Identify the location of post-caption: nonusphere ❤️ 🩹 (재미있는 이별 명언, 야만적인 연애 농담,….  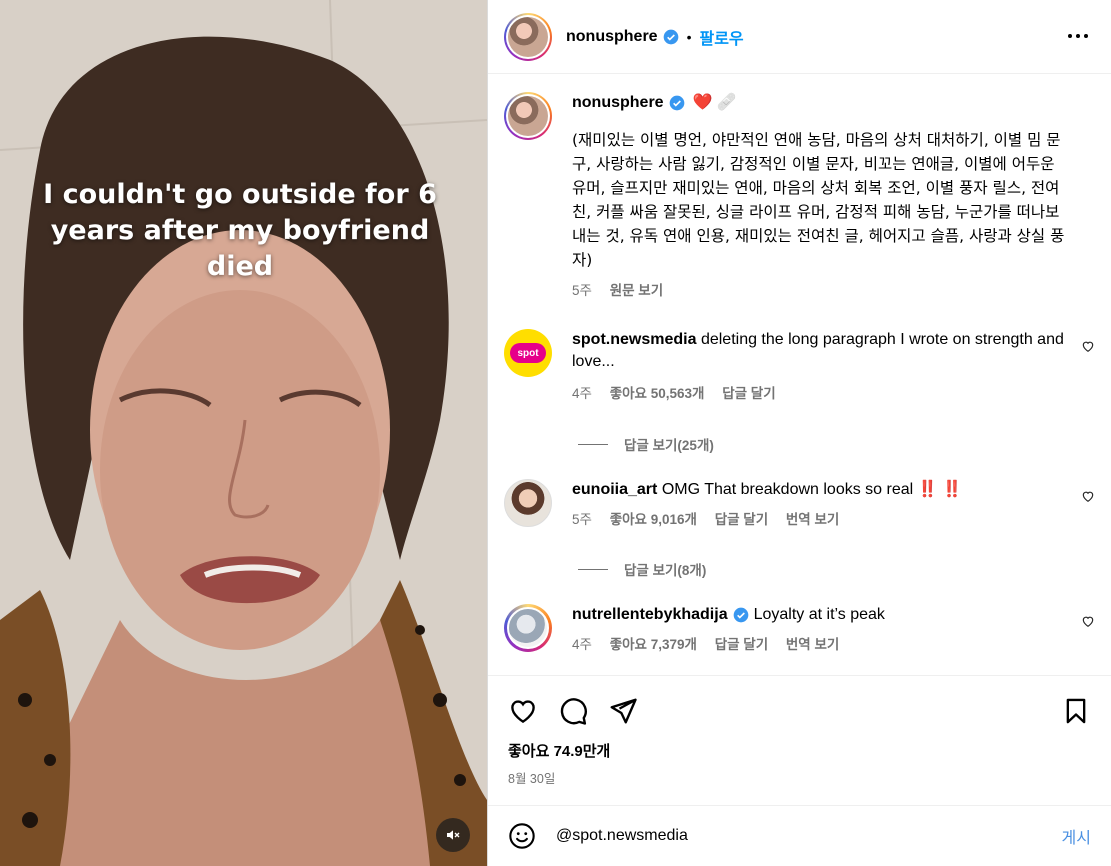
(799, 197).